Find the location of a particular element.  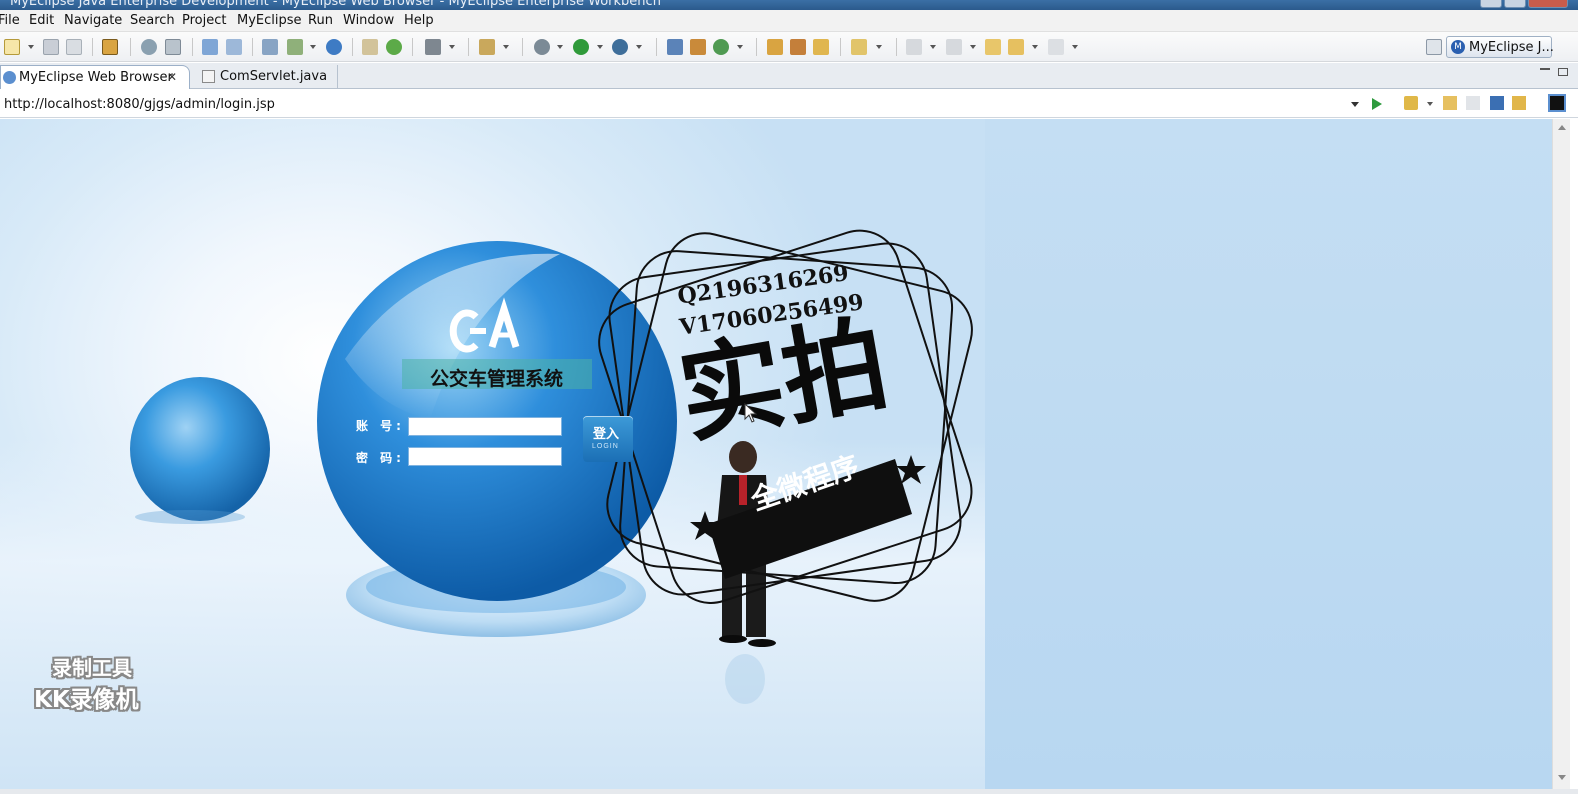

myeclipse-logo-icon: M is located at coordinates (1458, 47).